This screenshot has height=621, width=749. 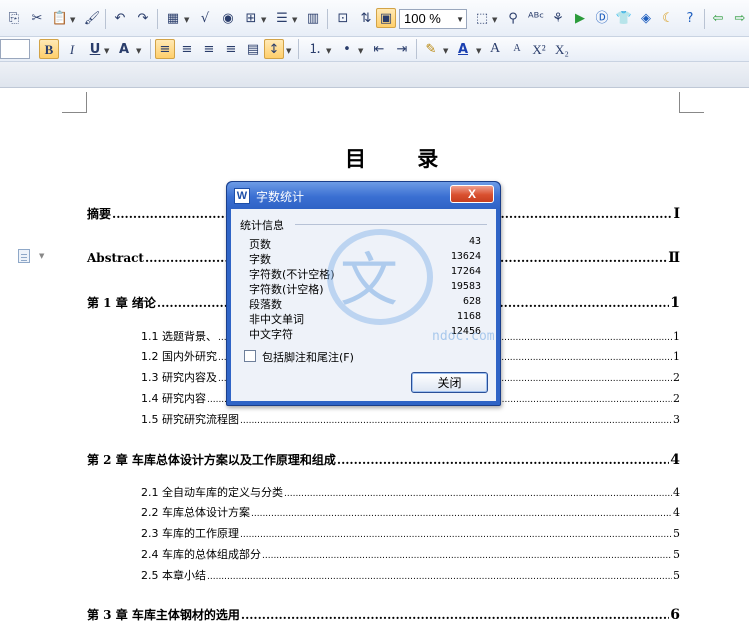 I want to click on grow-font-button: A, so click(x=495, y=49).